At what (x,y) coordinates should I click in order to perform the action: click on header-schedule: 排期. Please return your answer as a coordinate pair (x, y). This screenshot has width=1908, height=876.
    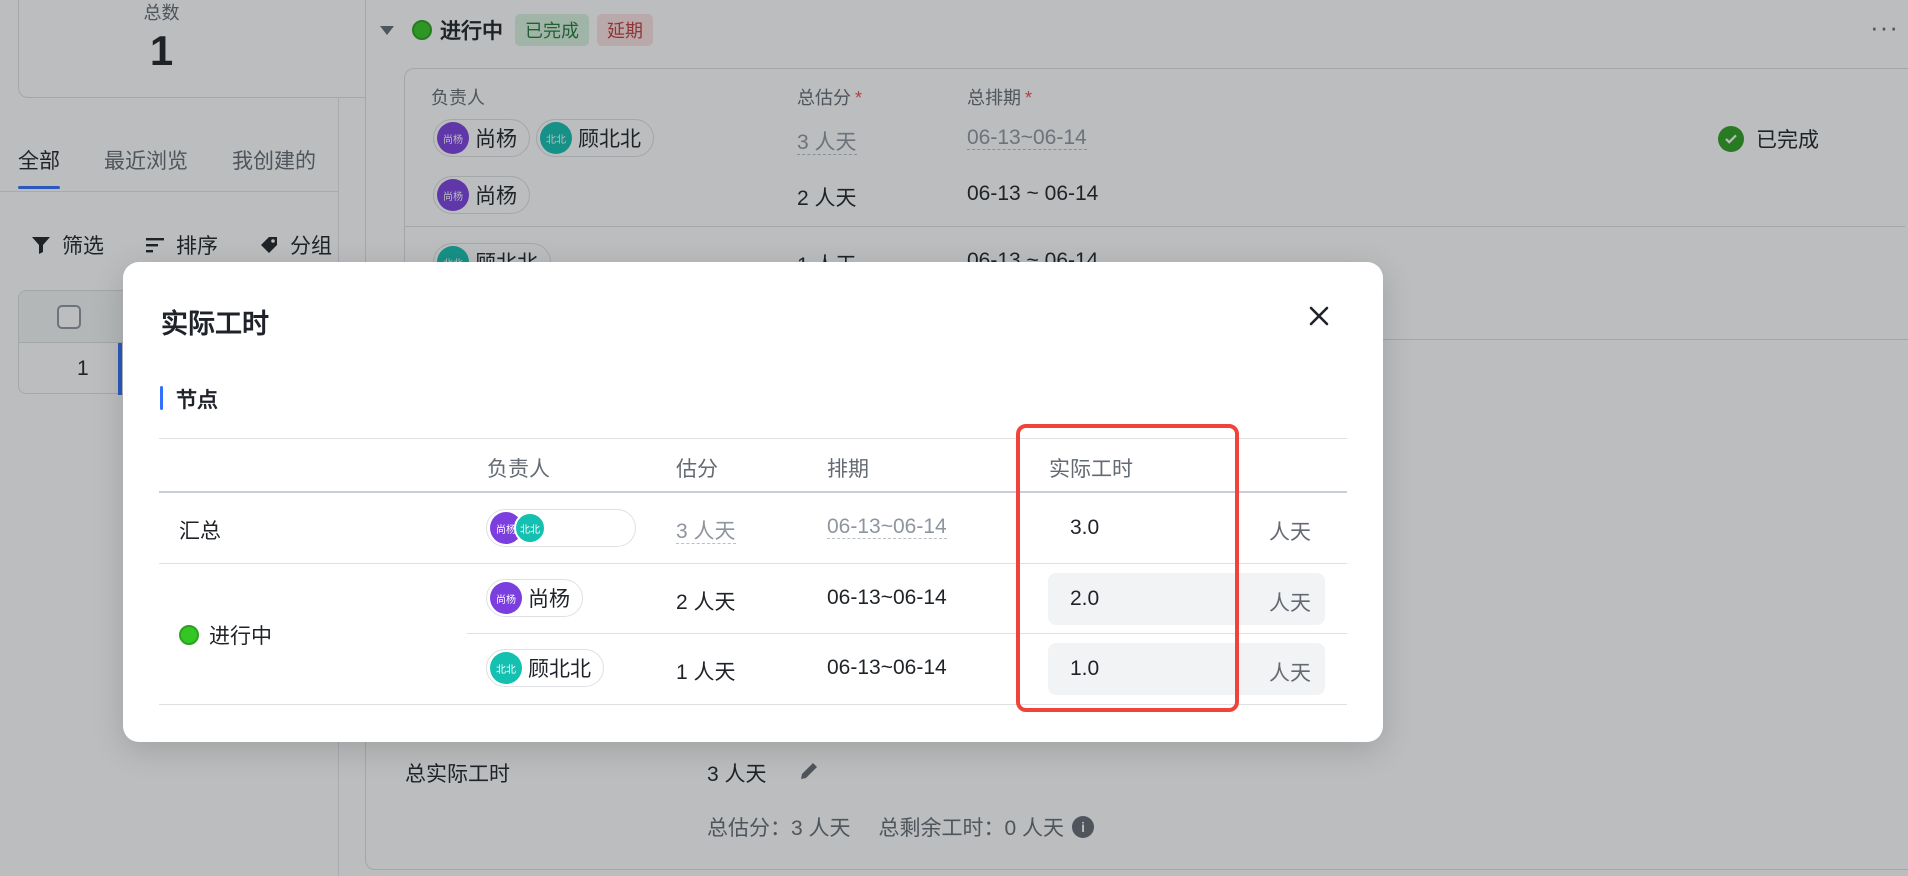
    Looking at the image, I should click on (848, 469).